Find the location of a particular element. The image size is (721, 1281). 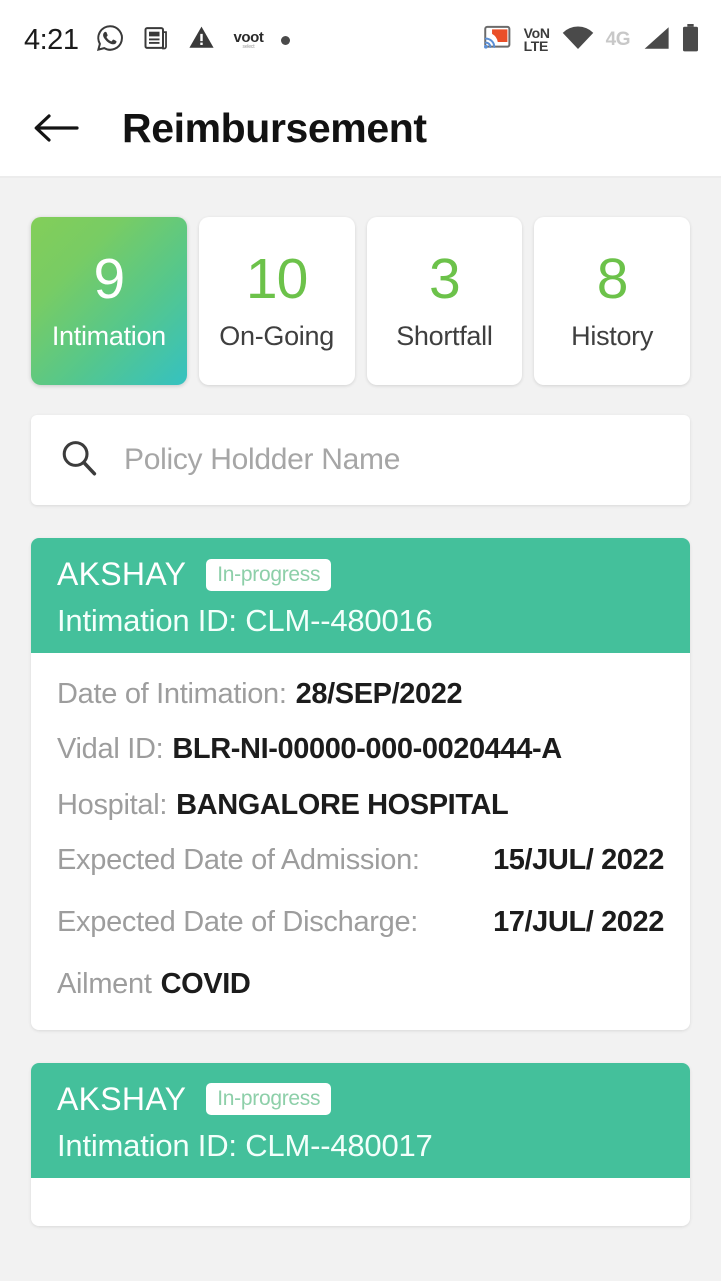

tile-on-going-label: On-Going is located at coordinates (276, 335).